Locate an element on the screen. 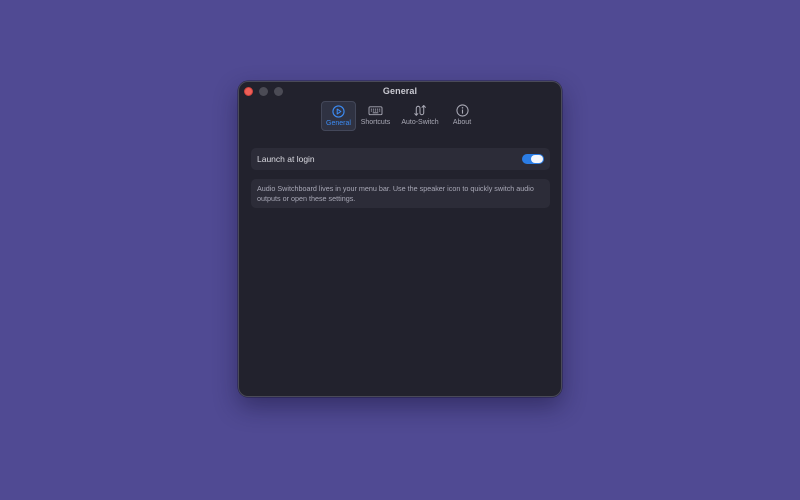 The height and width of the screenshot is (500, 800). auto-switch-arrows-icon is located at coordinates (420, 110).